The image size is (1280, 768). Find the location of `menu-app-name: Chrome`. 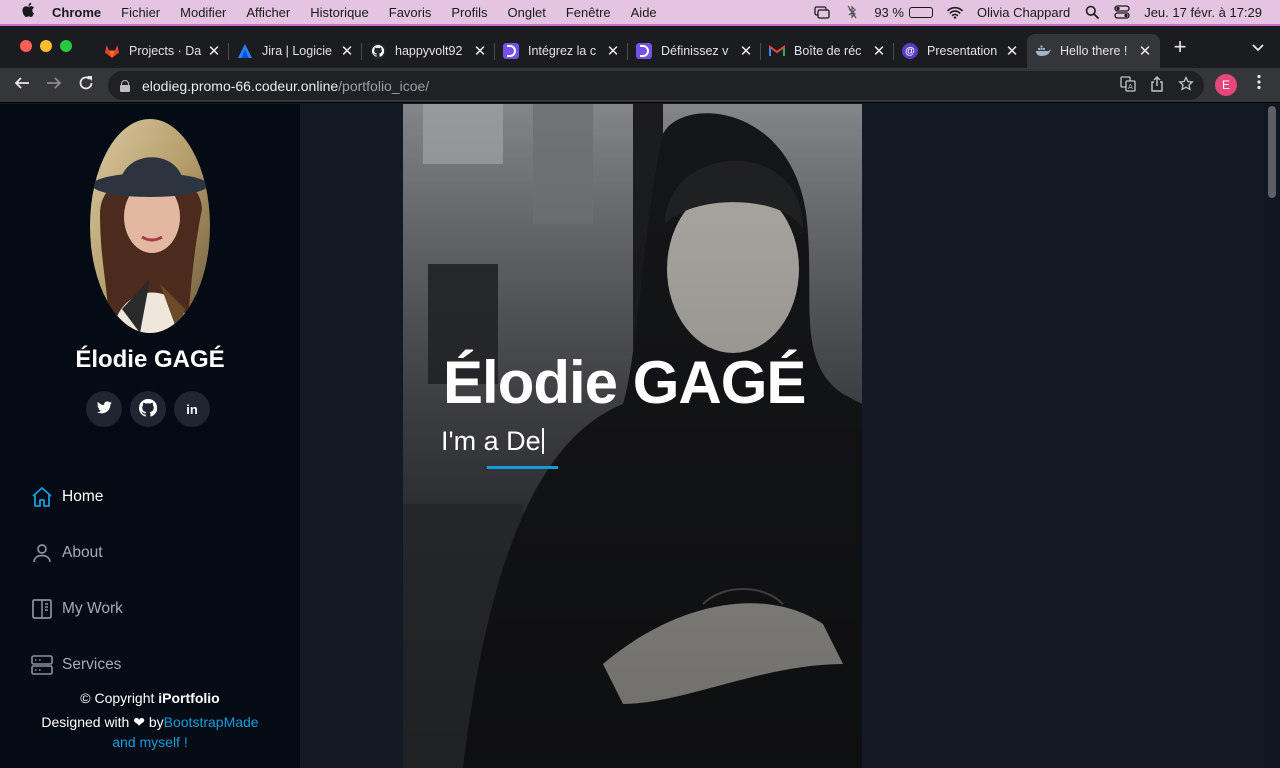

menu-app-name: Chrome is located at coordinates (76, 12).